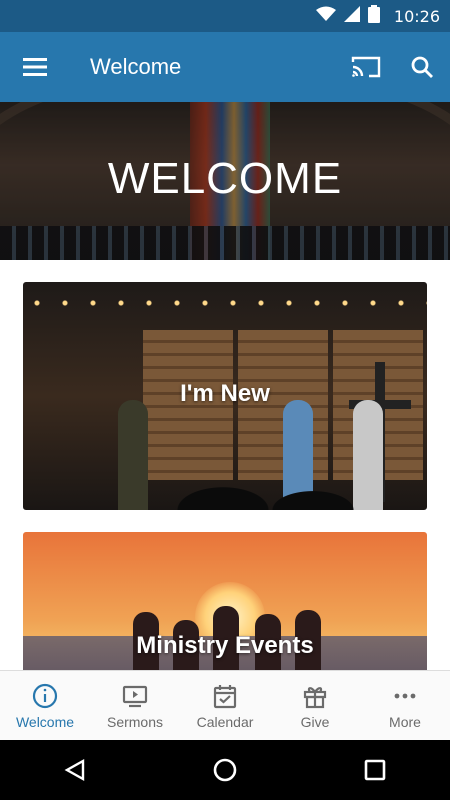 This screenshot has width=450, height=800. I want to click on nav-label: Welcome, so click(45, 721).